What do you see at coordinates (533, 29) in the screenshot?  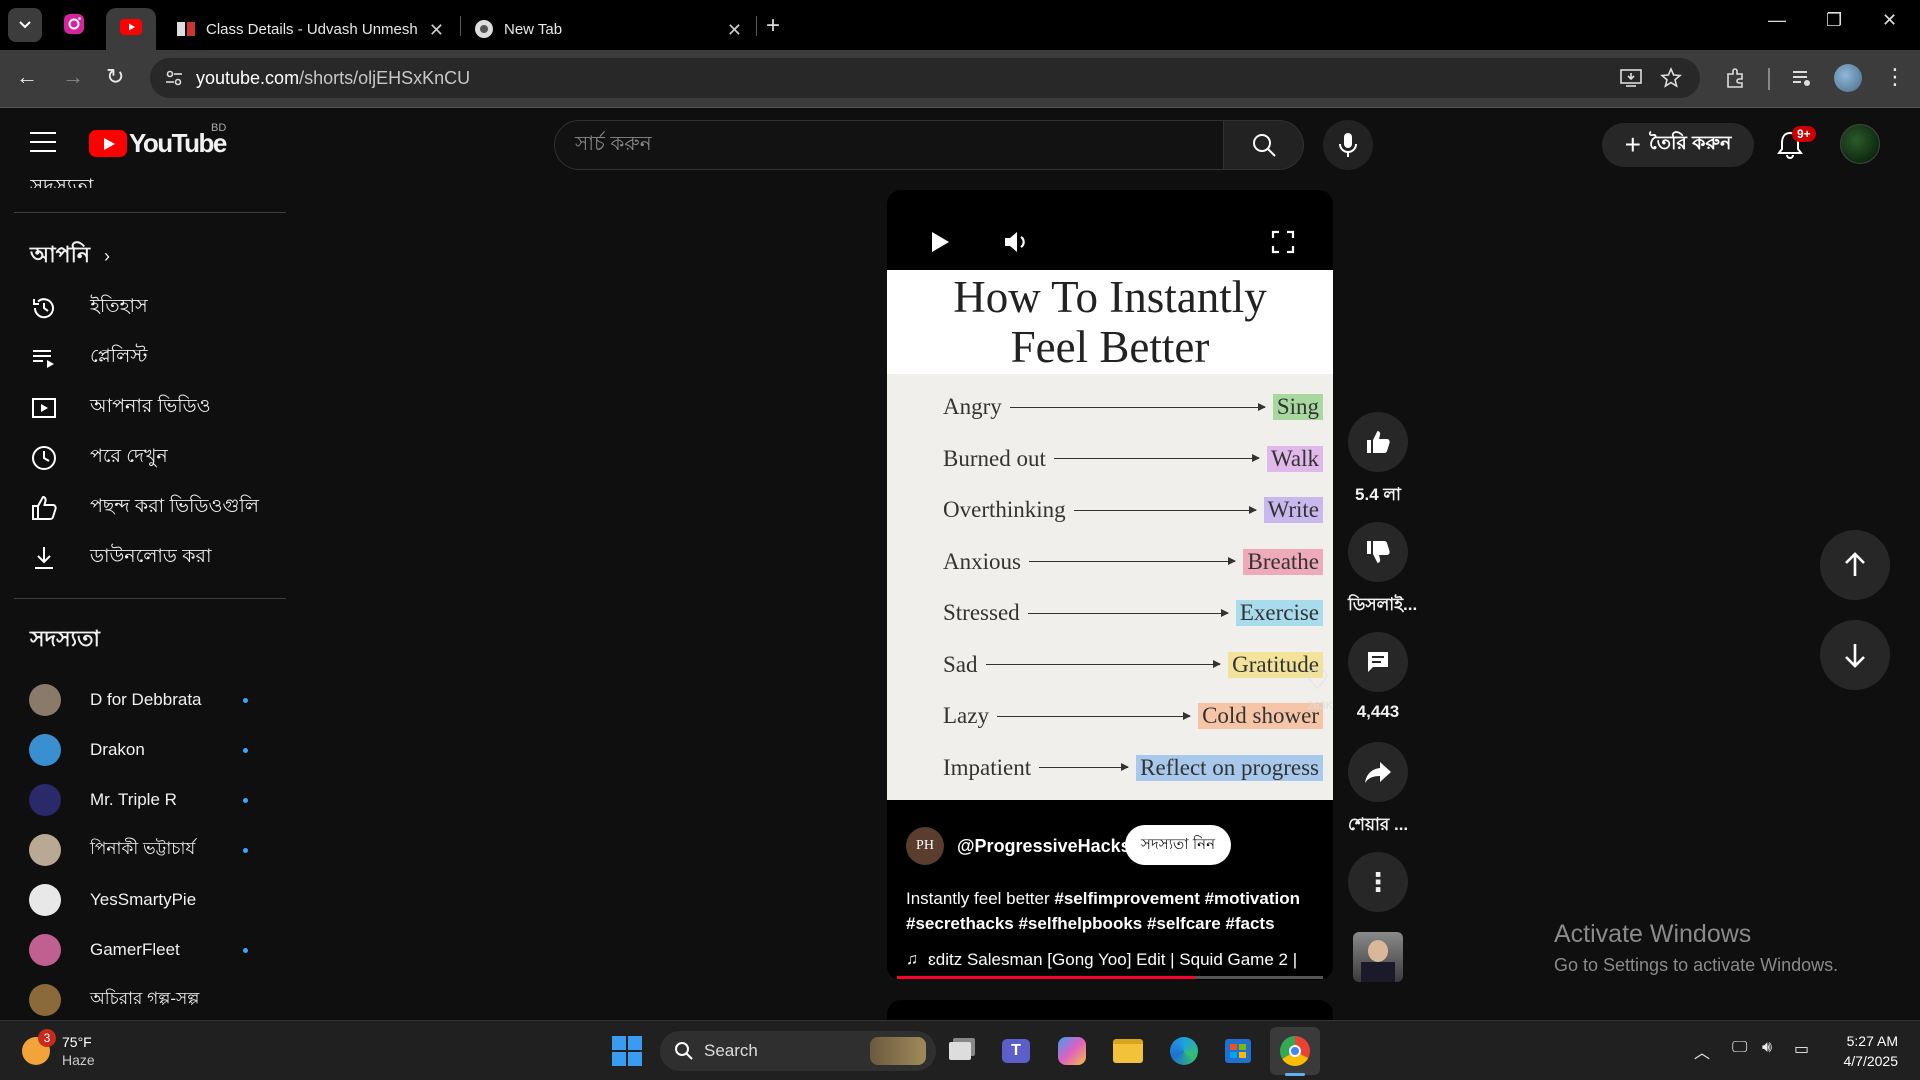 I see `tab-title: New Tab` at bounding box center [533, 29].